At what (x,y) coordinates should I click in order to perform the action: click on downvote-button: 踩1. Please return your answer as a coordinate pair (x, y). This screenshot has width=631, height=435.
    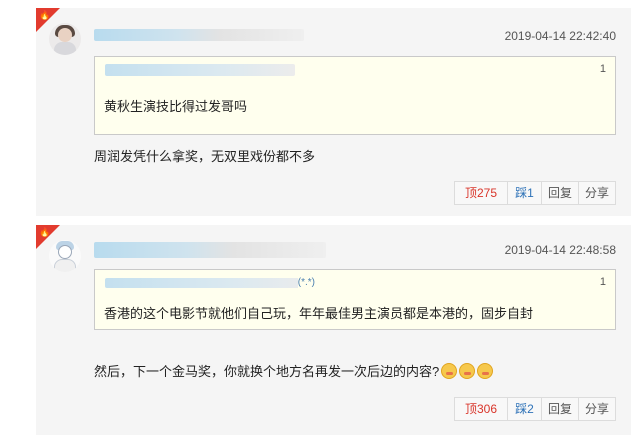
    Looking at the image, I should click on (524, 193).